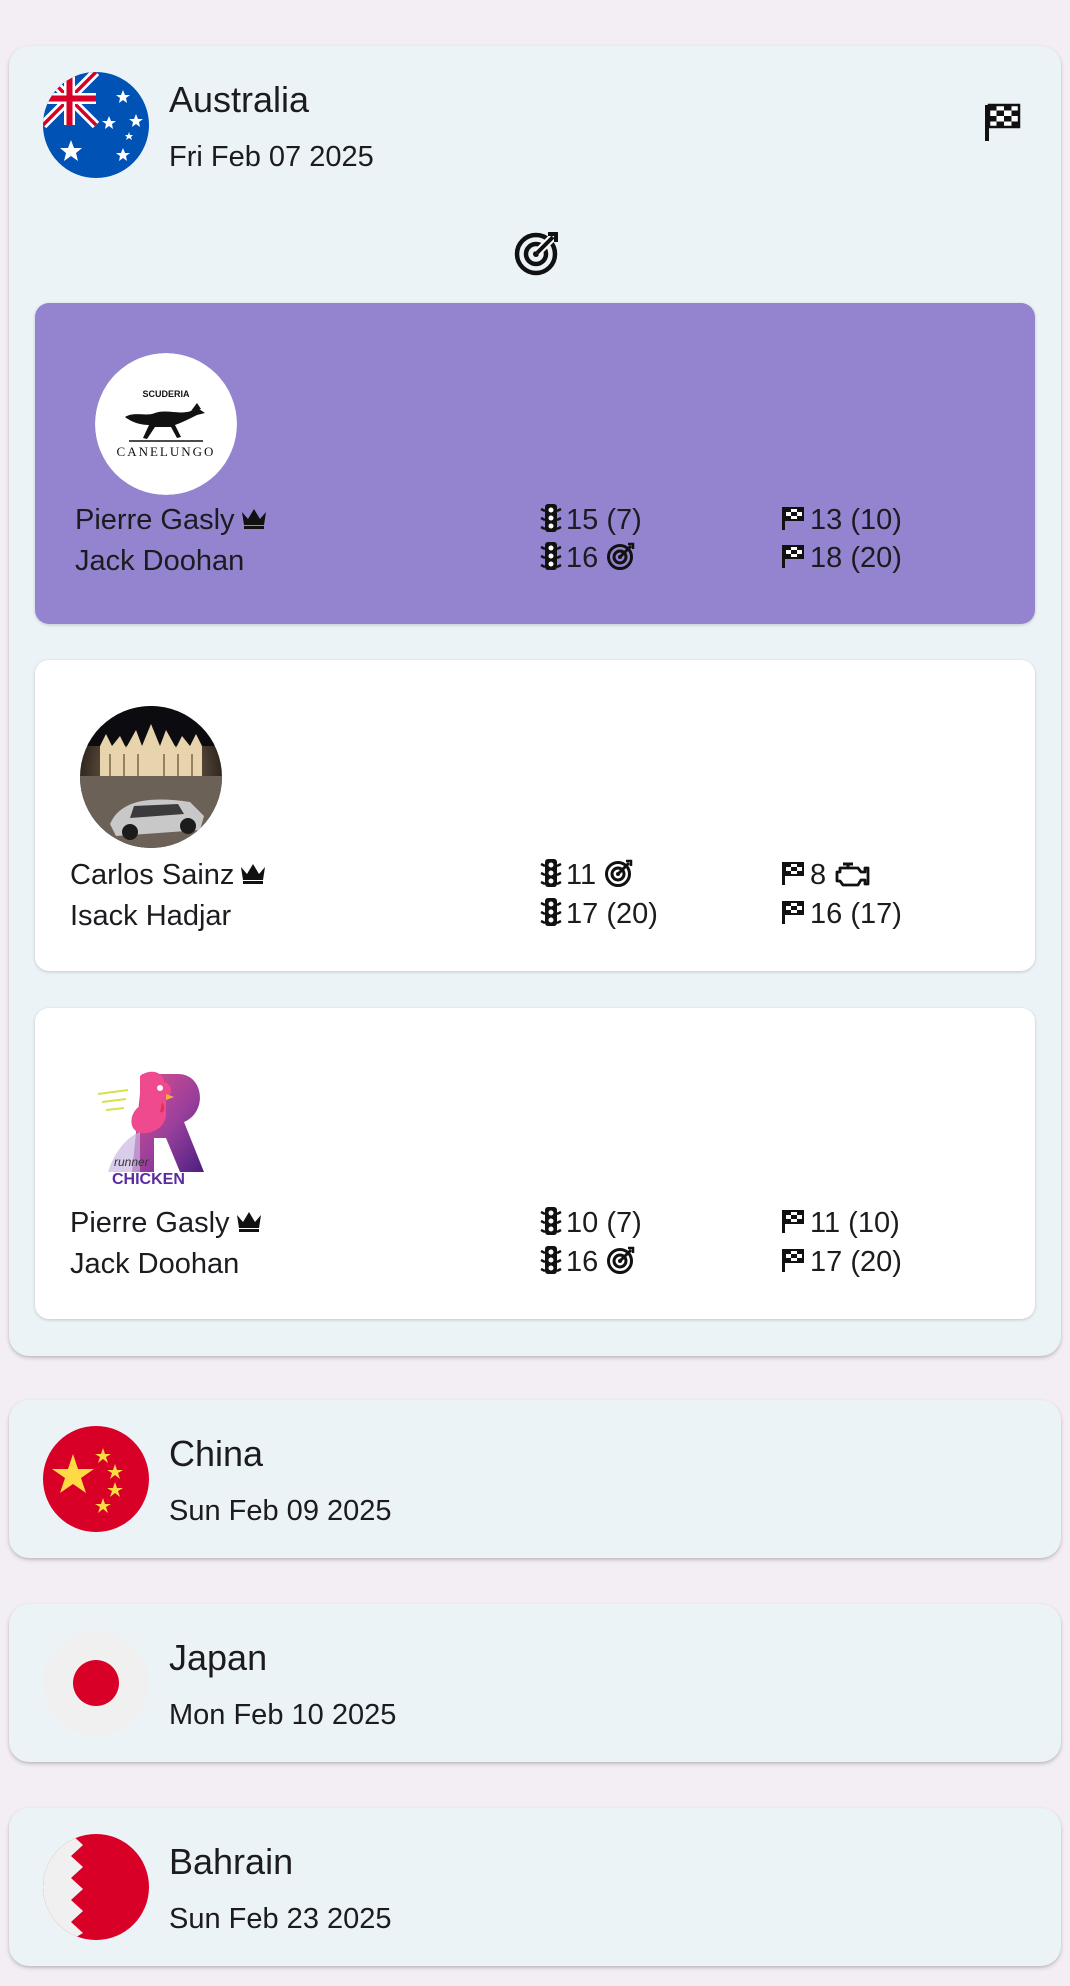 This screenshot has width=1070, height=1986. What do you see at coordinates (280, 1511) in the screenshot?
I see `race-date: Sun Feb 09 2025` at bounding box center [280, 1511].